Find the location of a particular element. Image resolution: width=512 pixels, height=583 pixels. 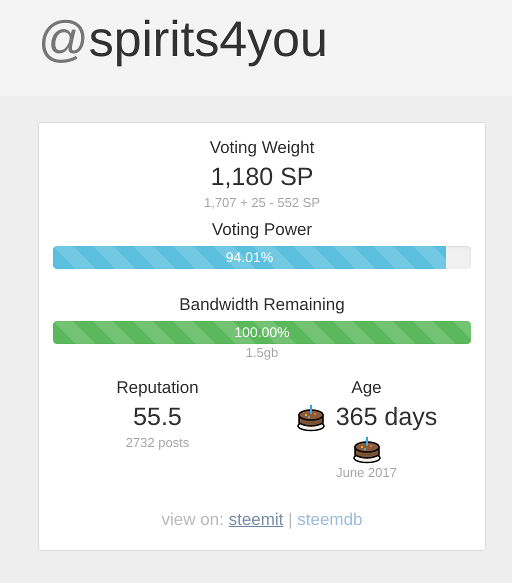

bar-note: 1.5gb is located at coordinates (262, 353).